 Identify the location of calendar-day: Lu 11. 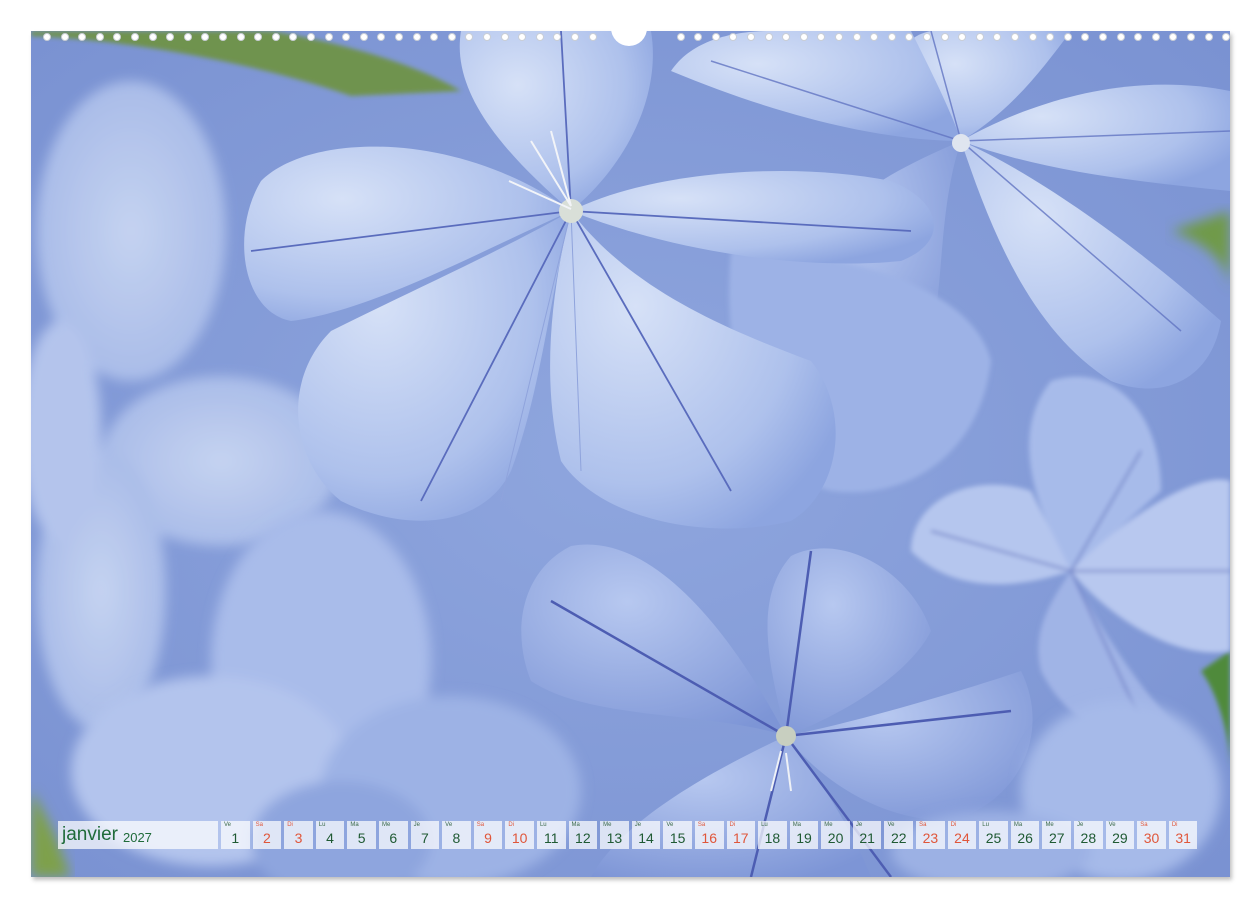
(551, 835).